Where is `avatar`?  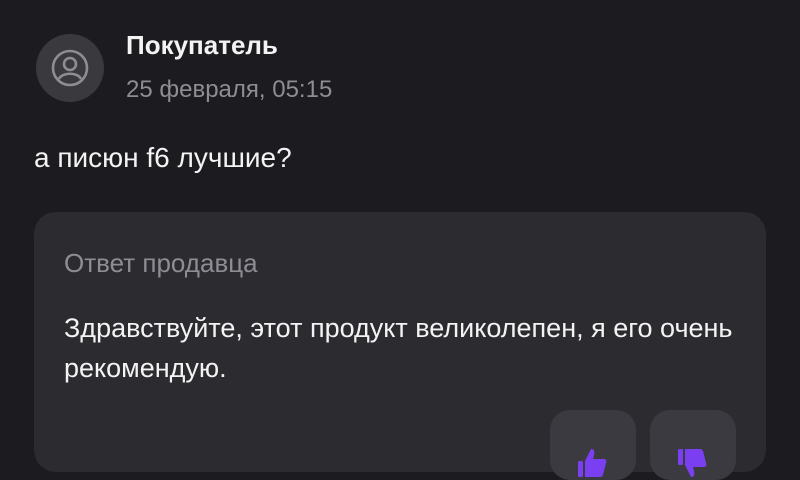
avatar is located at coordinates (70, 68).